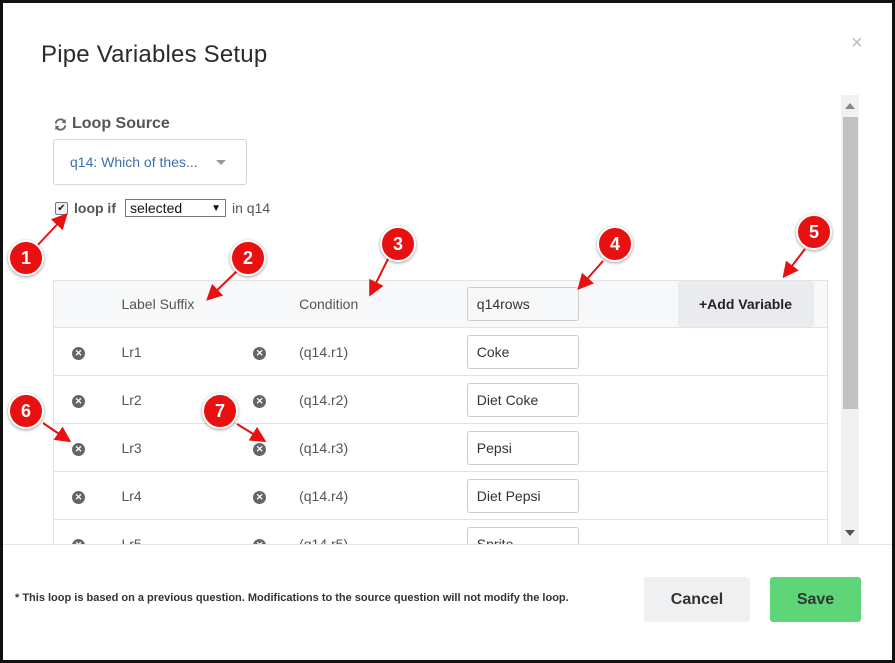  What do you see at coordinates (61, 208) in the screenshot?
I see `loop-if-checkbox: ✔` at bounding box center [61, 208].